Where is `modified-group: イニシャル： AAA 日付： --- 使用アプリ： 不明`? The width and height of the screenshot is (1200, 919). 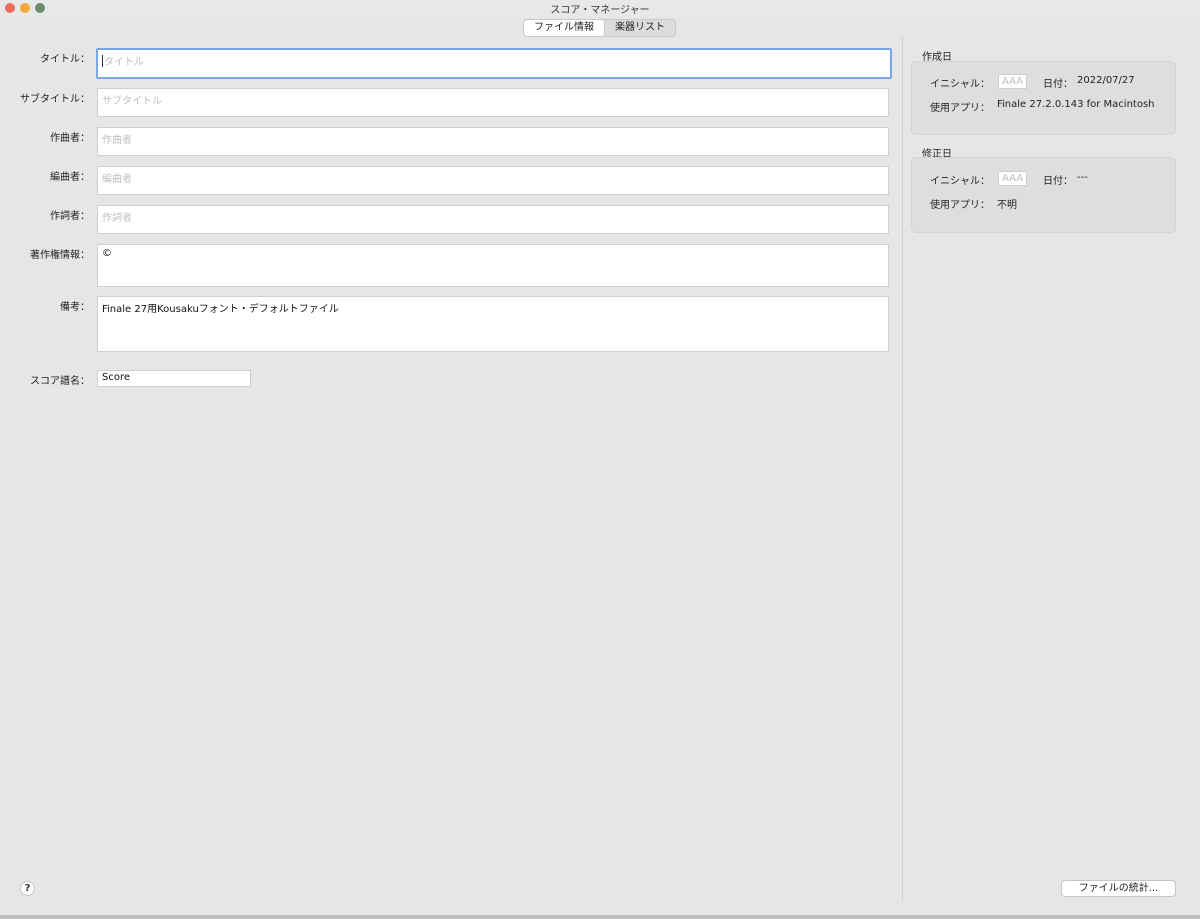
modified-group: イニシャル： AAA 日付： --- 使用アプリ： 不明 is located at coordinates (1043, 195).